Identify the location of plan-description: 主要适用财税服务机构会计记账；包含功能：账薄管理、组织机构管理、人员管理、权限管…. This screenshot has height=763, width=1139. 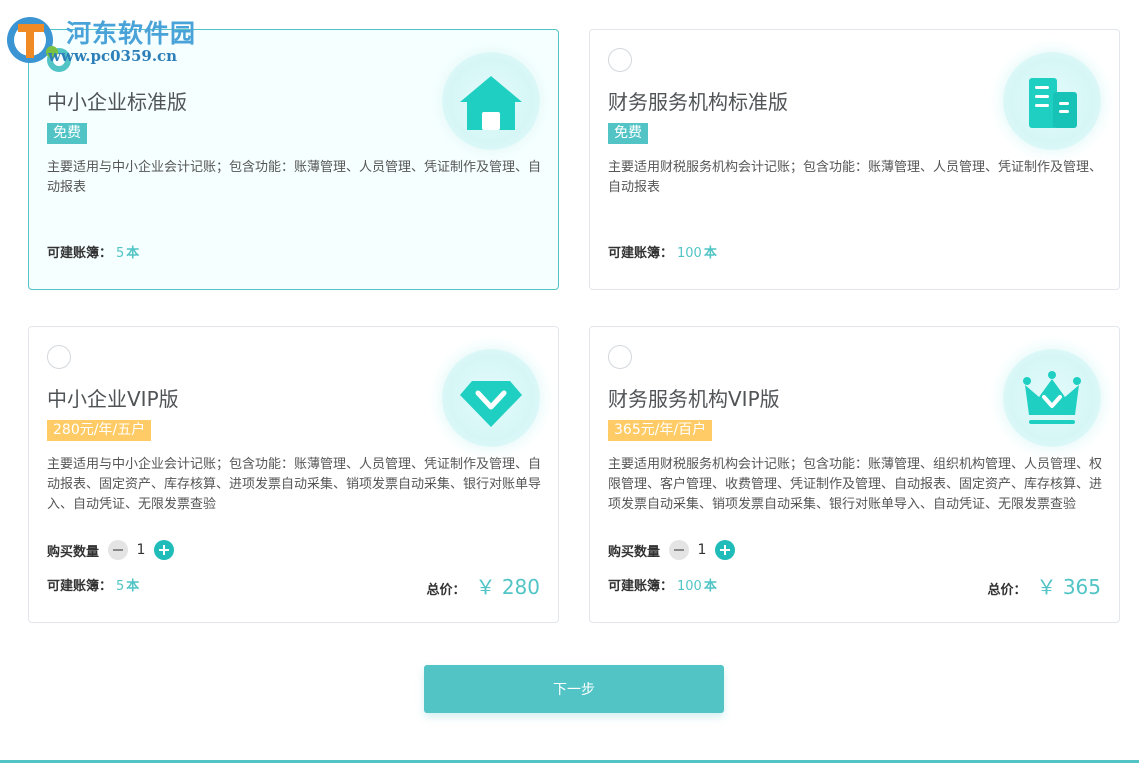
(855, 484).